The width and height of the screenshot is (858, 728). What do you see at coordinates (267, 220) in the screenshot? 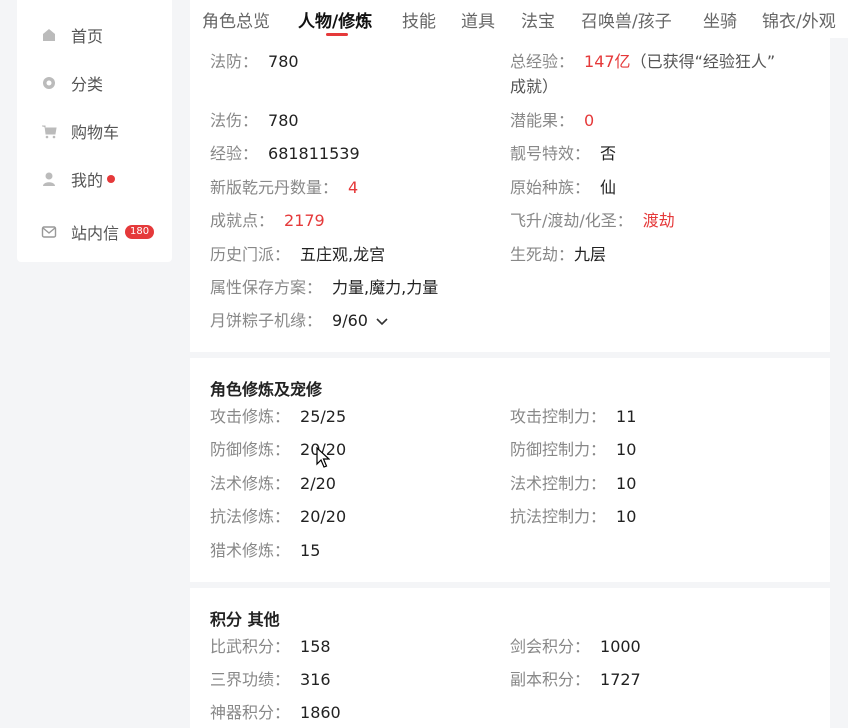
I see `achievement-points-field: 成就点： 2179` at bounding box center [267, 220].